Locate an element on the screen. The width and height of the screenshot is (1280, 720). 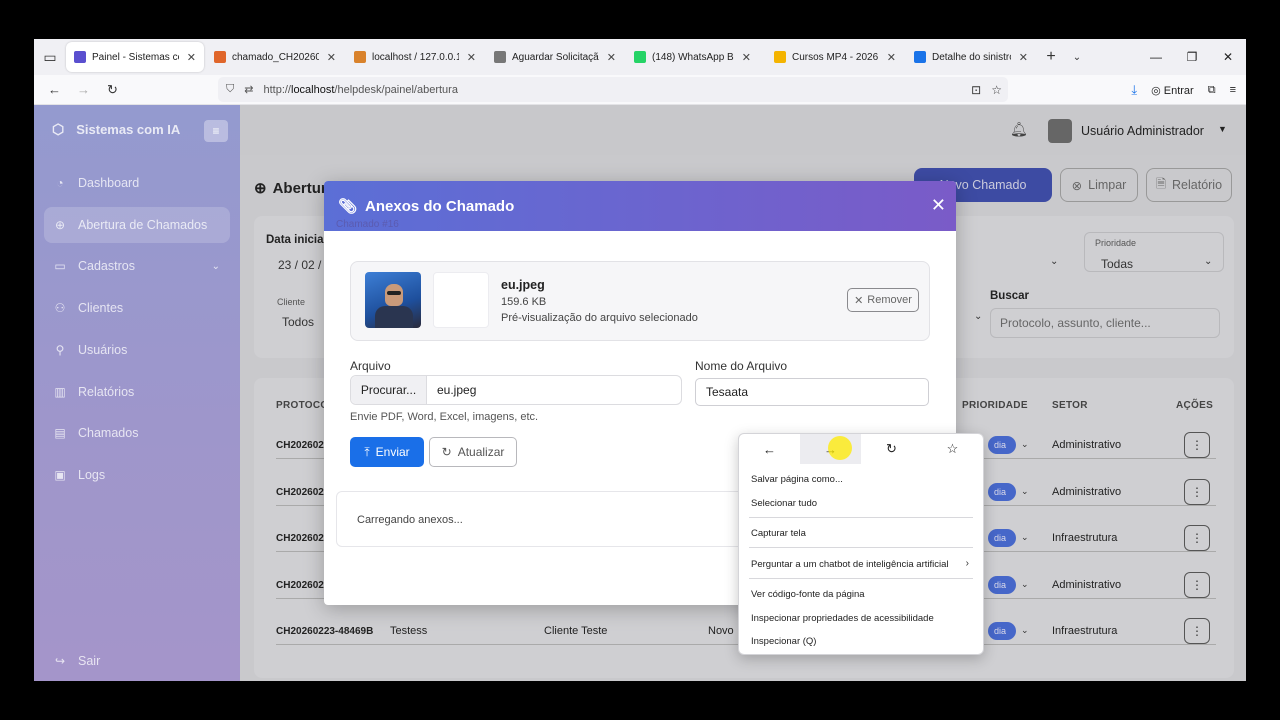
file-name-input: Tesaata is located at coordinates (812, 392).